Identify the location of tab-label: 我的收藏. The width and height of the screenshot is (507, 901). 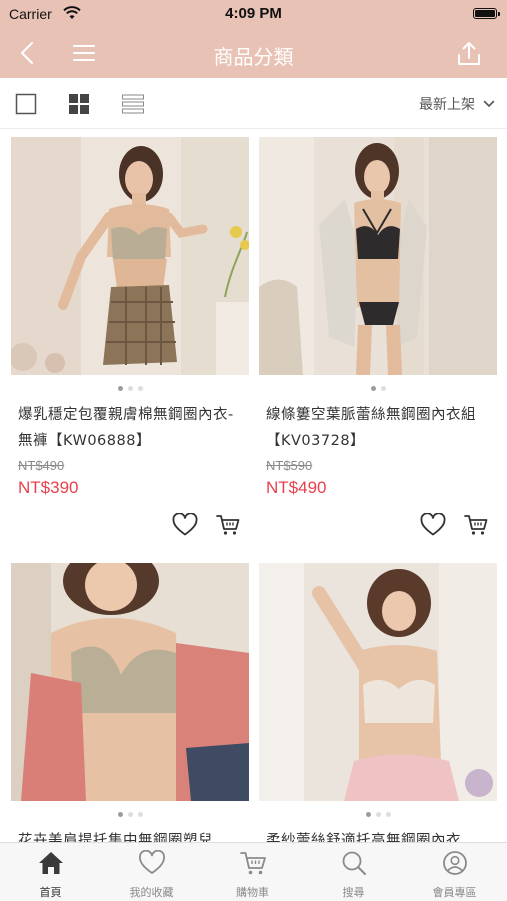
(151, 892).